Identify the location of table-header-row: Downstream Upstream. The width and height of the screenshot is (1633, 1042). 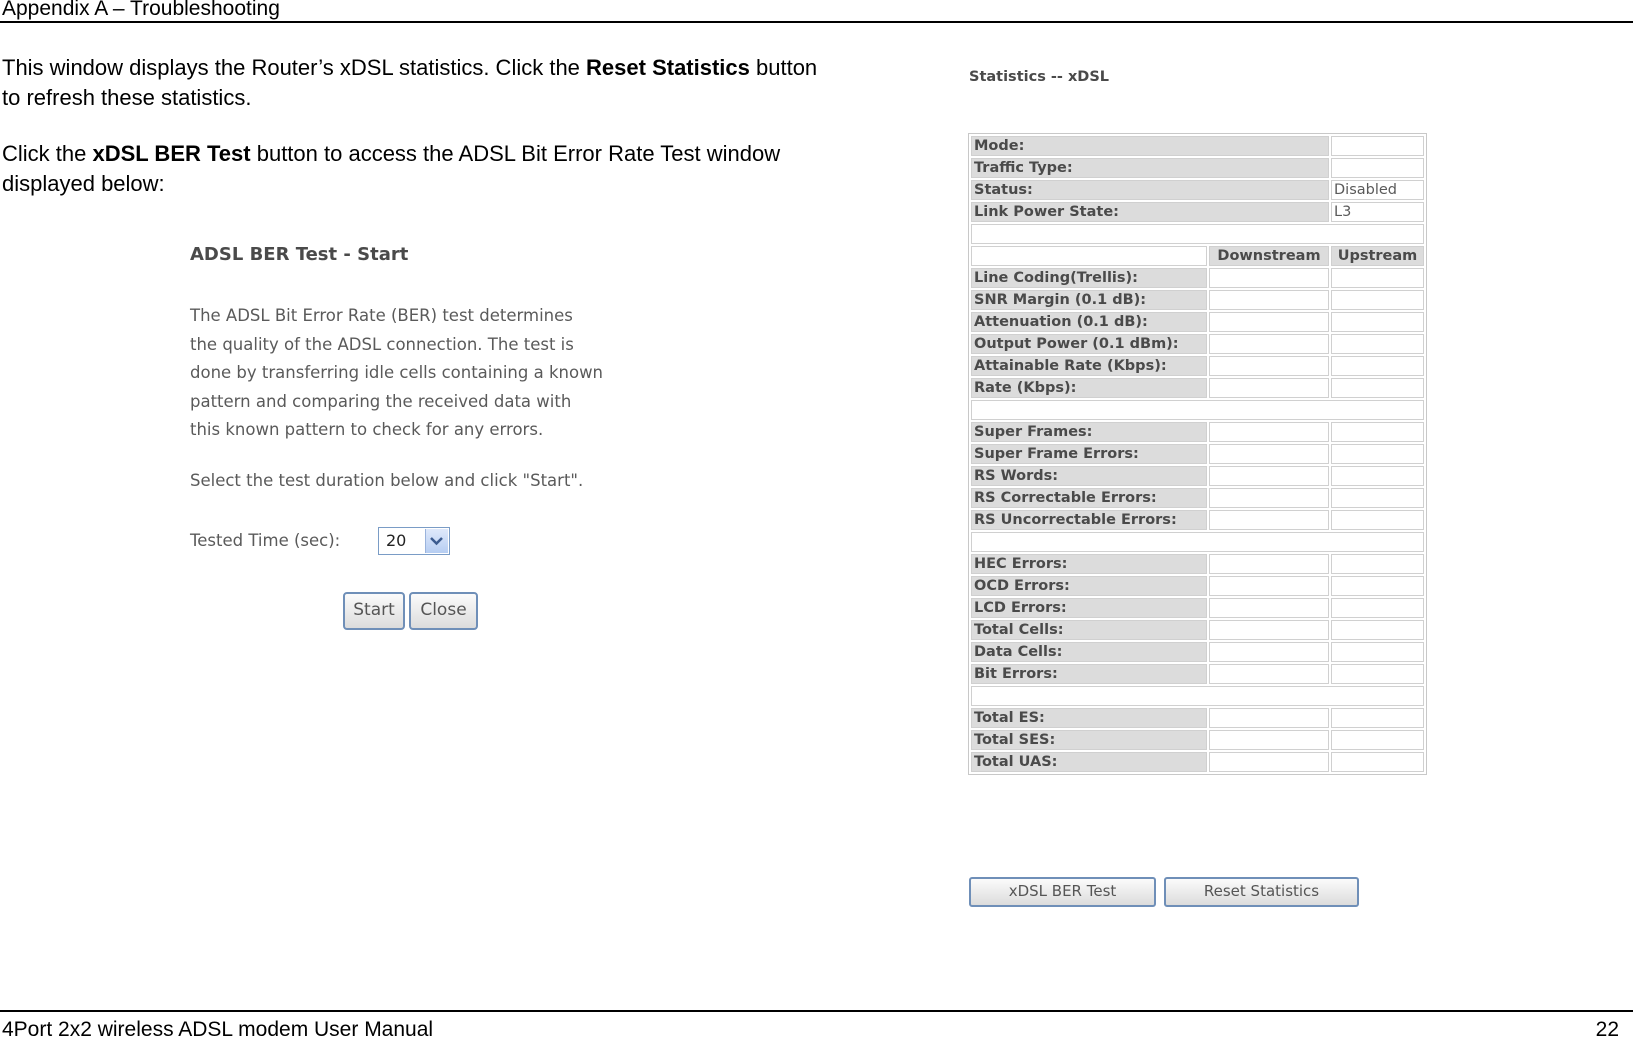
(1197, 256).